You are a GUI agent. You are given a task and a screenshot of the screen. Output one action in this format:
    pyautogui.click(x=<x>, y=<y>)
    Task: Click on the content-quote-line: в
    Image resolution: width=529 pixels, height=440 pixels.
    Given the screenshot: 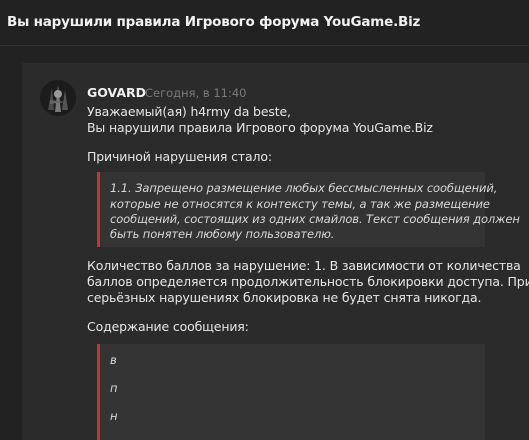 What is the action you would take?
    pyautogui.click(x=113, y=360)
    